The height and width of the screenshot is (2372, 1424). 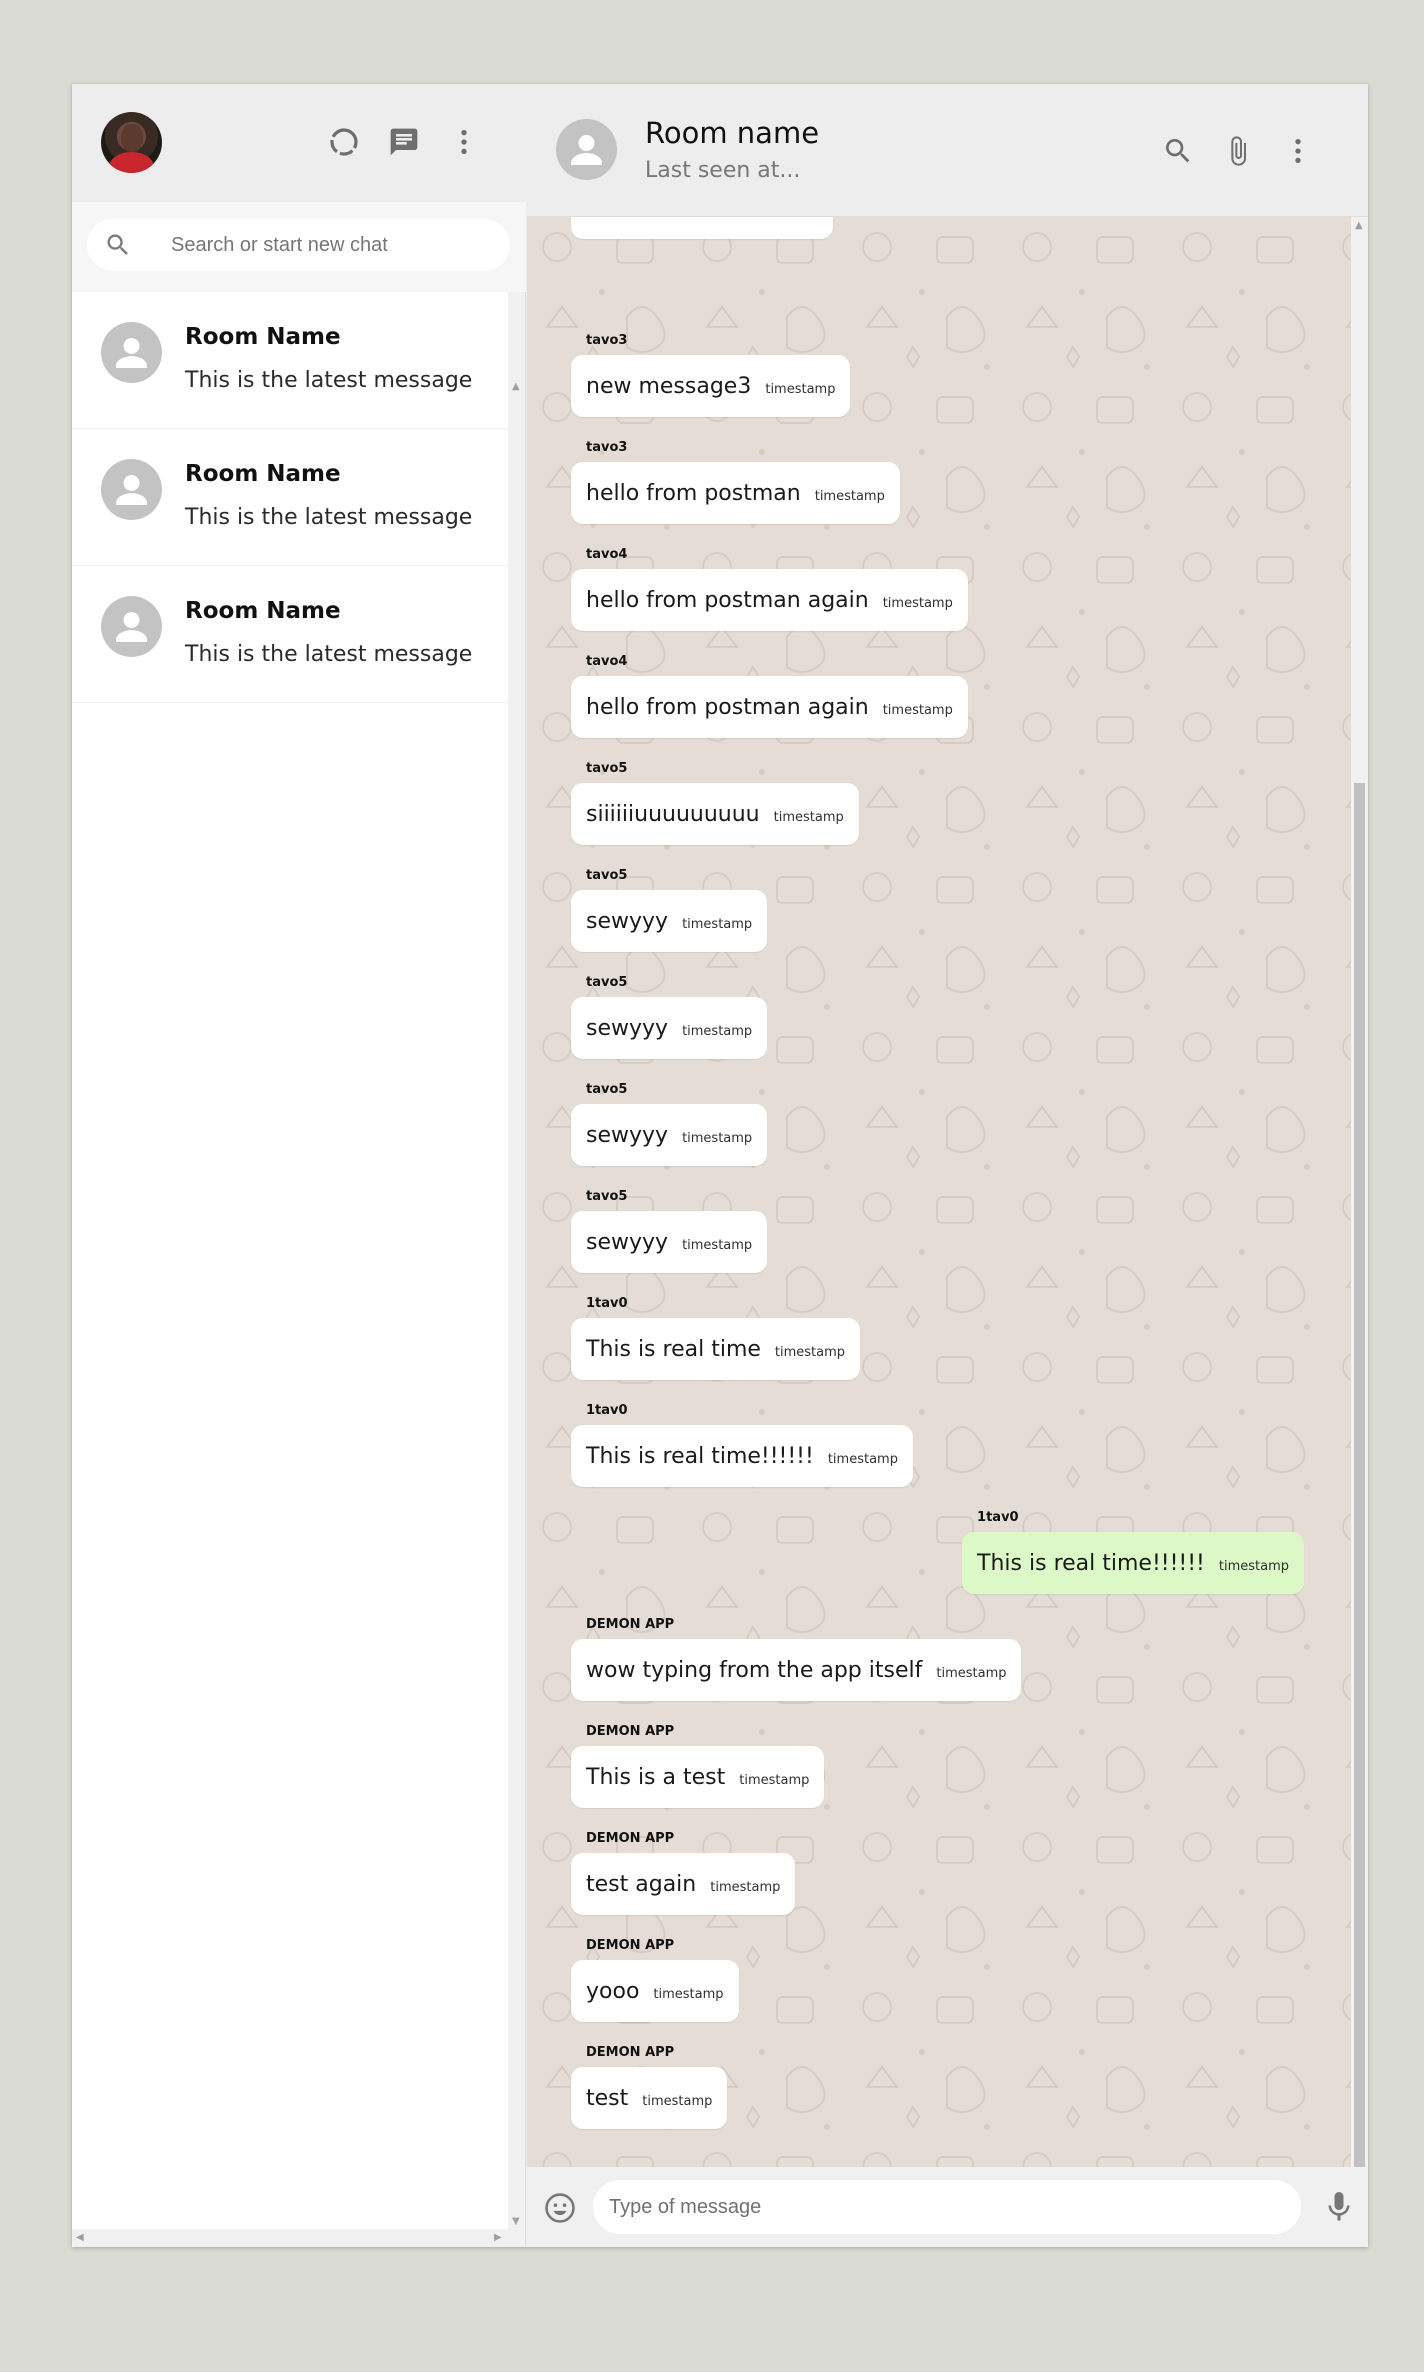 I want to click on sidebar-header, so click(x=299, y=143).